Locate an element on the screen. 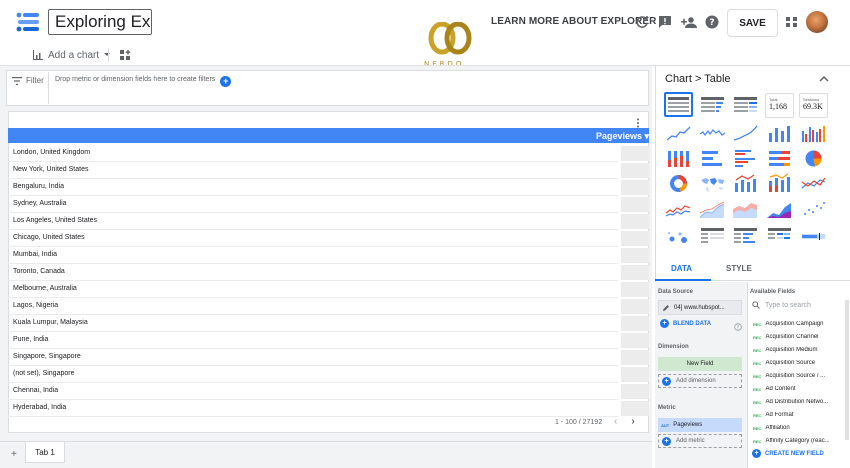 This screenshot has width=850, height=468. available-fields-label: Available Fields is located at coordinates (773, 292).